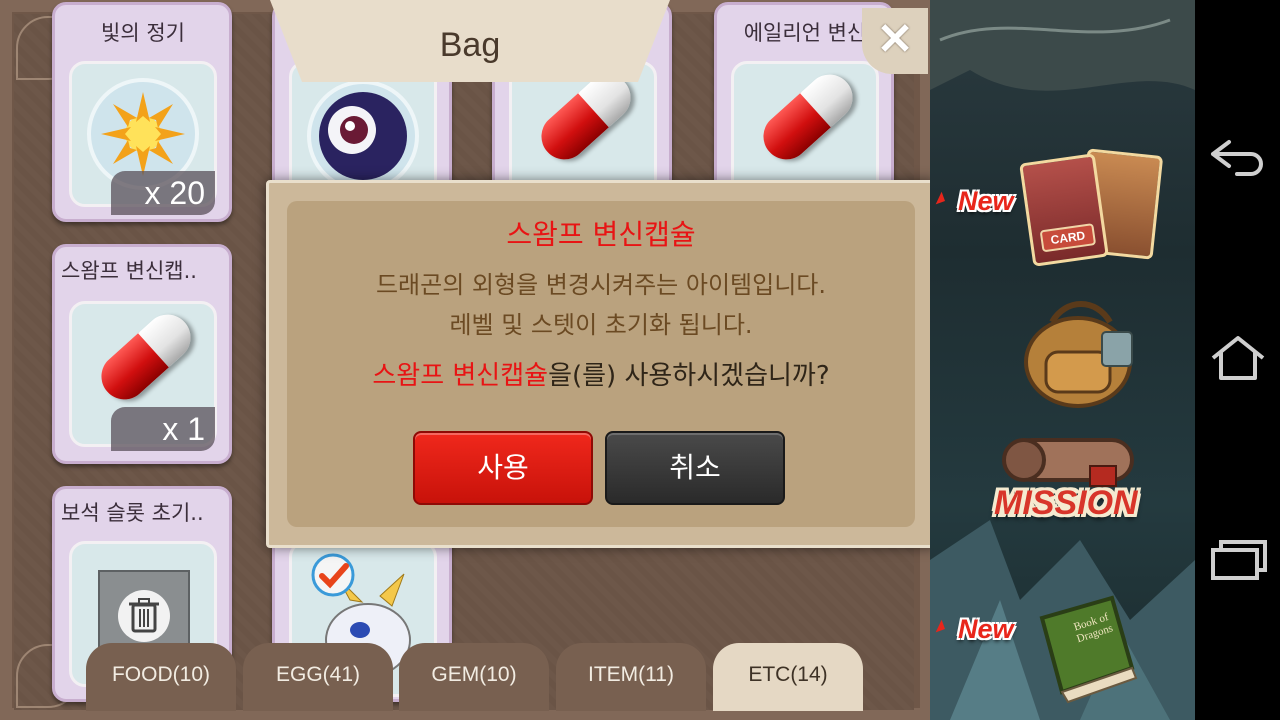  I want to click on backpack-button, so click(1081, 352).